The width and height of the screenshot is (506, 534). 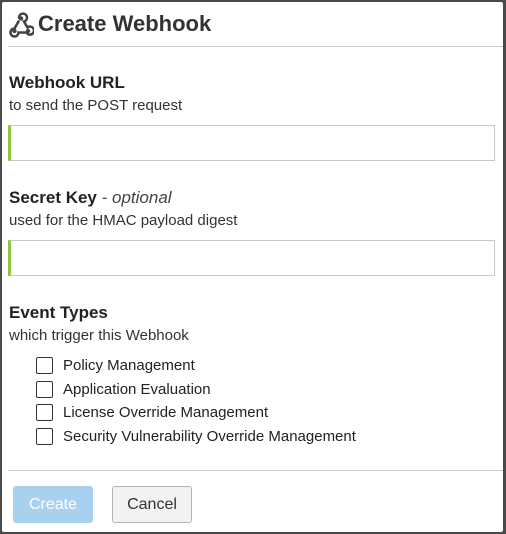 What do you see at coordinates (99, 335) in the screenshot?
I see `event-types-help: which trigger this Webhook` at bounding box center [99, 335].